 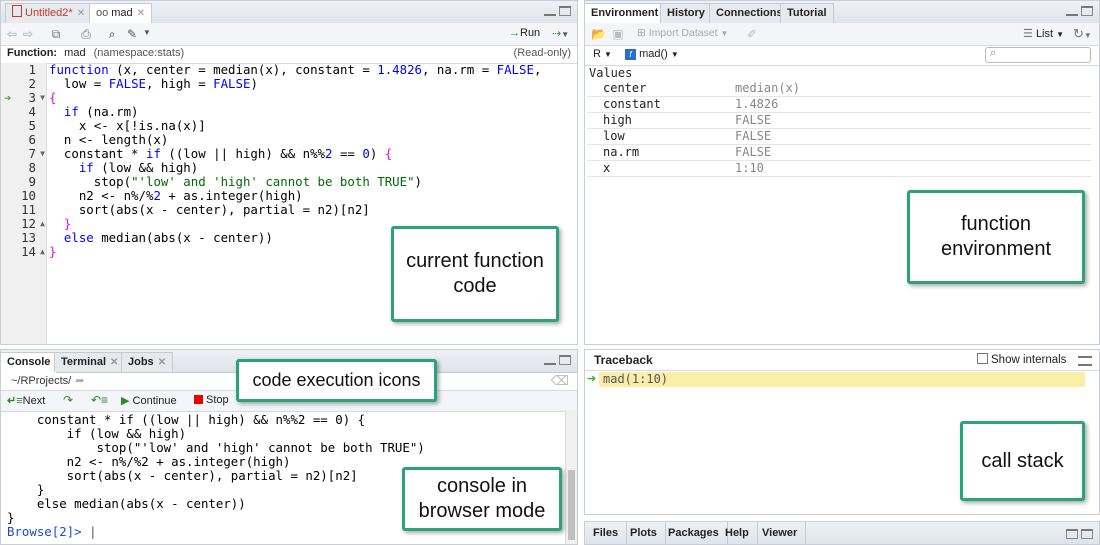 I want to click on tab-untitled2: Untitled2* ✕, so click(x=49, y=13).